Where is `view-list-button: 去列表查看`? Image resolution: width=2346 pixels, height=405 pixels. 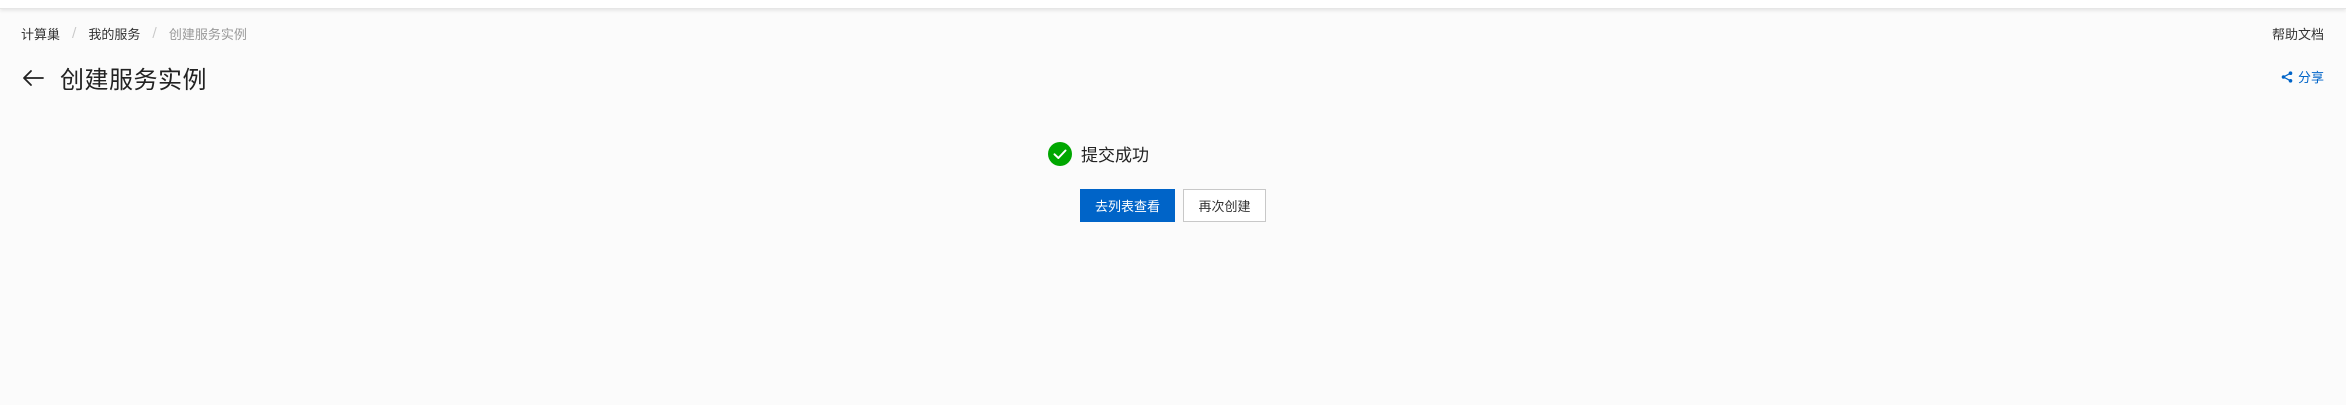
view-list-button: 去列表查看 is located at coordinates (1127, 205).